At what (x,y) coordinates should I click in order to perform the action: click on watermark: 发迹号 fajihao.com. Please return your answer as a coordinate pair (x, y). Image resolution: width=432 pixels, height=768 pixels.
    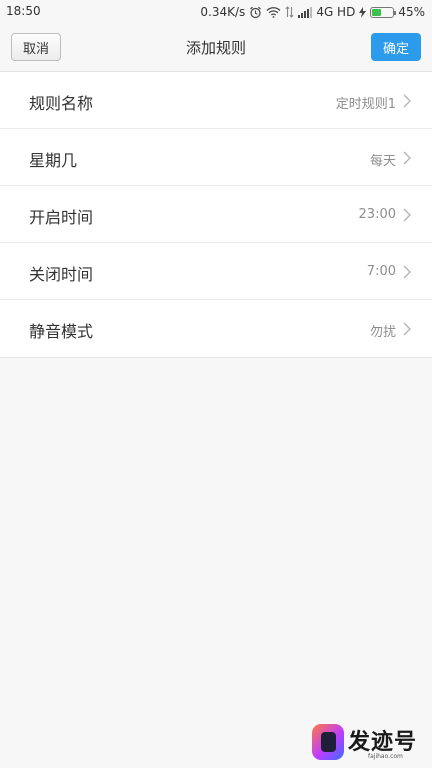
    Looking at the image, I should click on (364, 744).